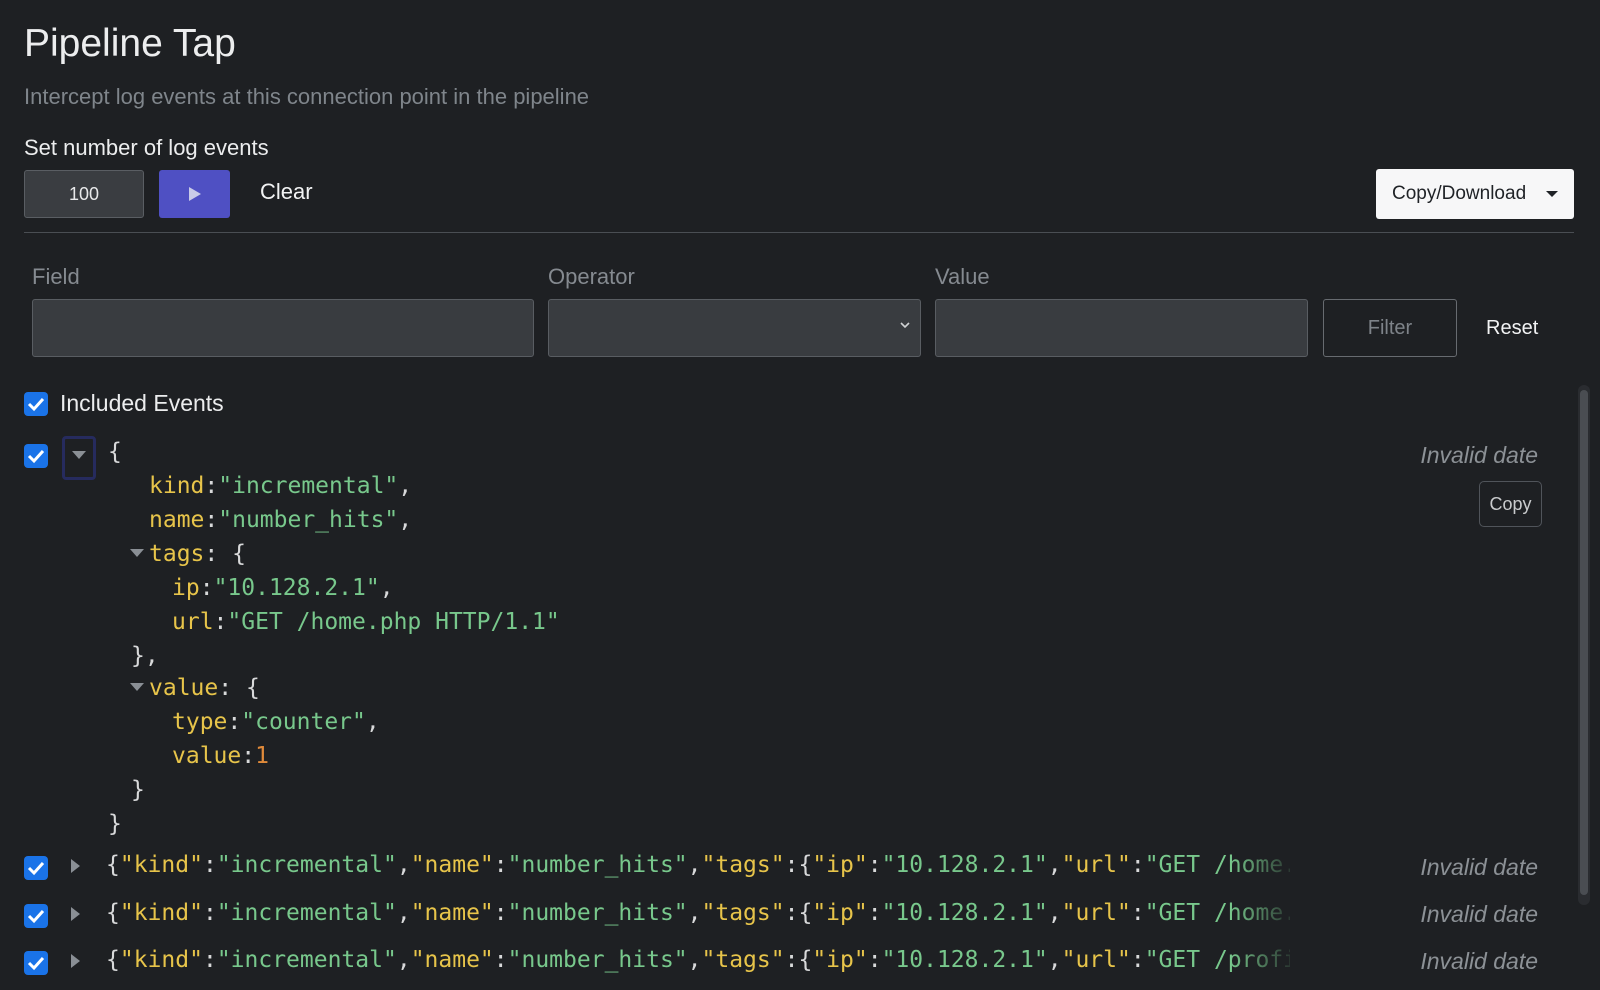 This screenshot has height=990, width=1600. What do you see at coordinates (905, 325) in the screenshot?
I see `chevron-down-icon` at bounding box center [905, 325].